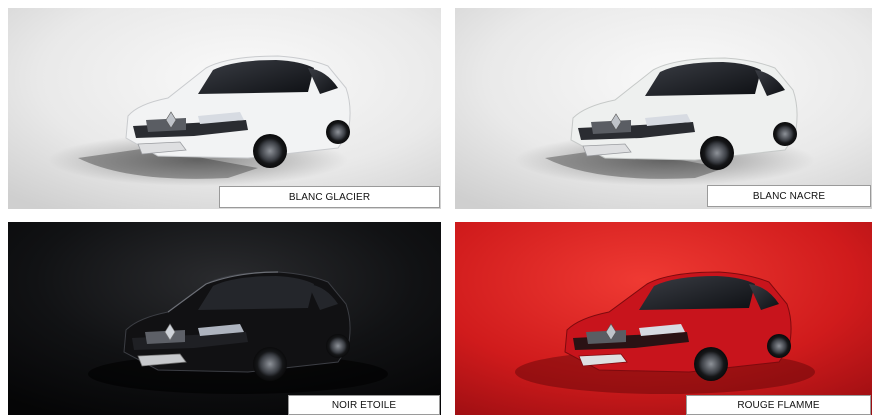 The height and width of the screenshot is (415, 877). What do you see at coordinates (789, 196) in the screenshot?
I see `color-caption: BLANC NACRE` at bounding box center [789, 196].